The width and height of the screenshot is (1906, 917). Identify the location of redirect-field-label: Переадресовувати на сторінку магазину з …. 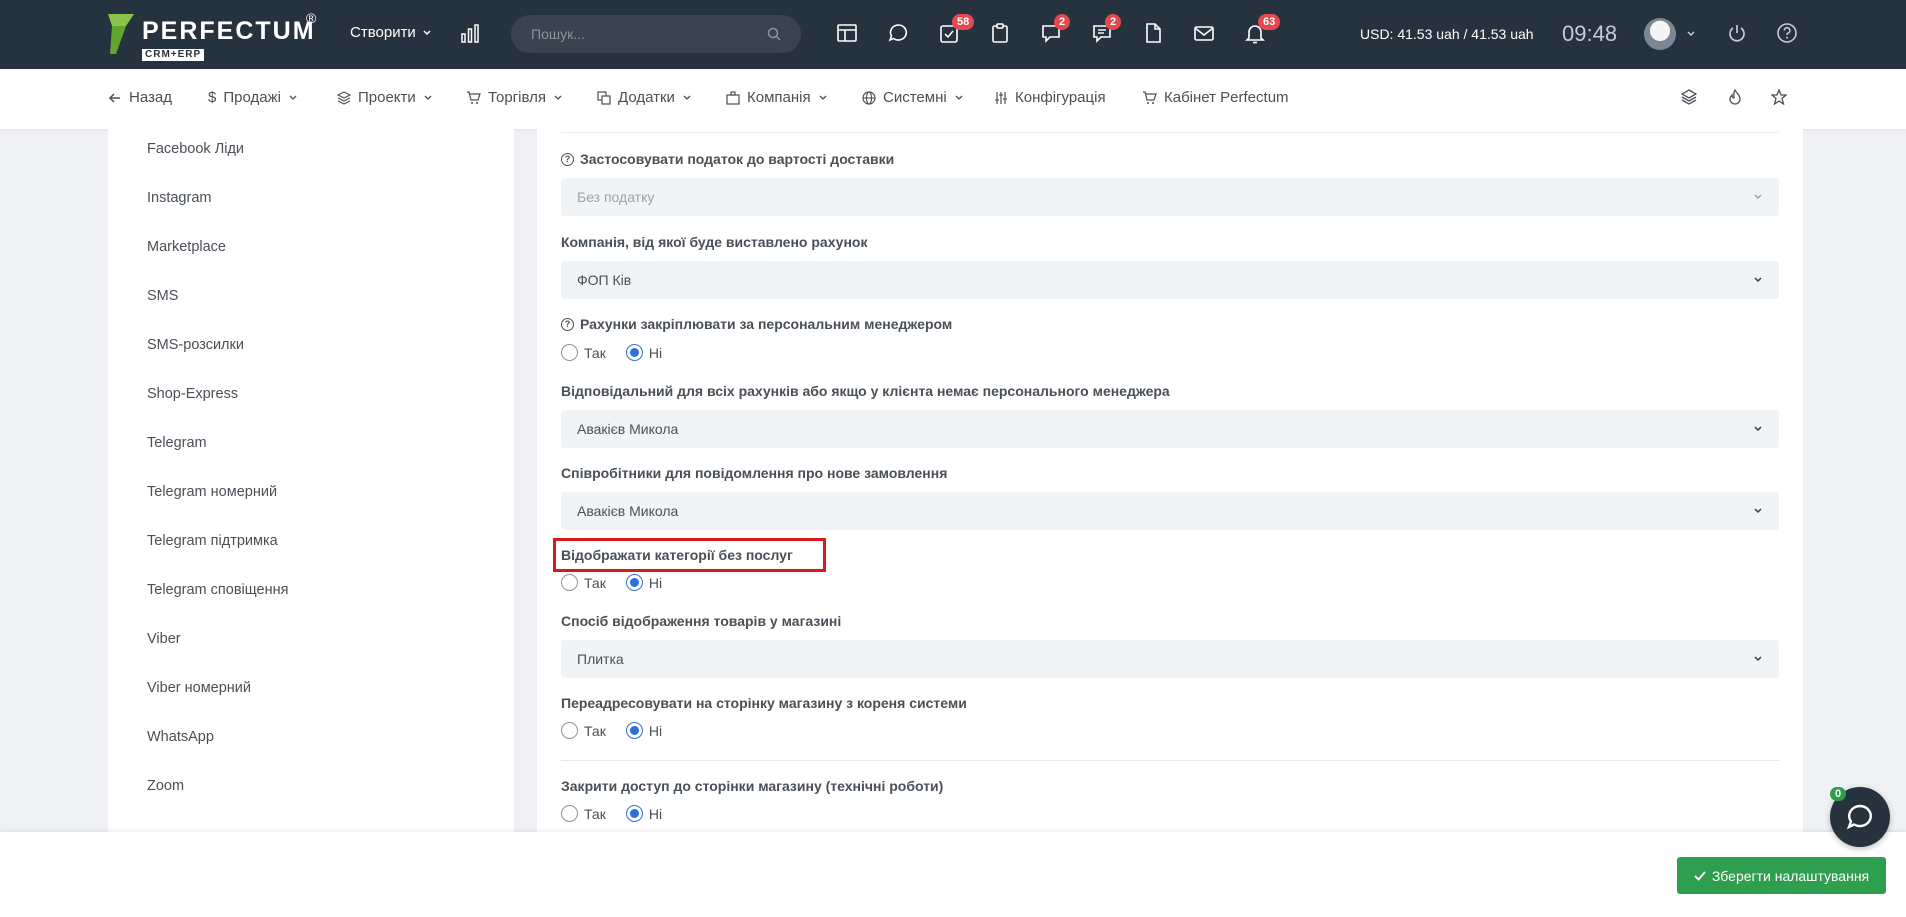
(764, 703).